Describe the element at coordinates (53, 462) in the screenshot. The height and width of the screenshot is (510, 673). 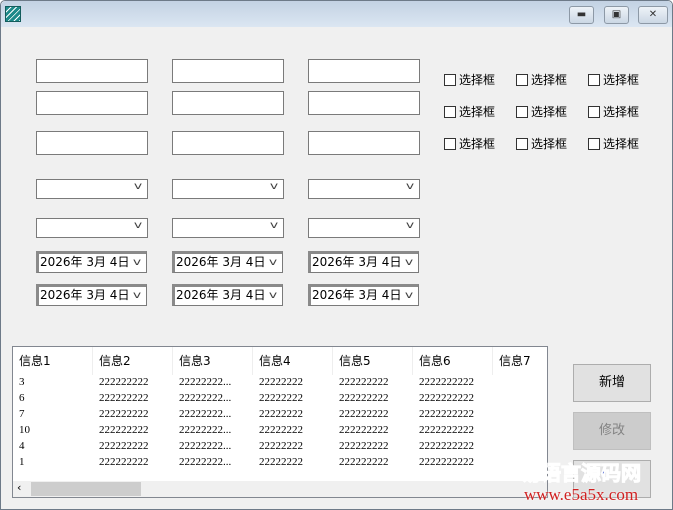
I see `list-cell: 1` at that location.